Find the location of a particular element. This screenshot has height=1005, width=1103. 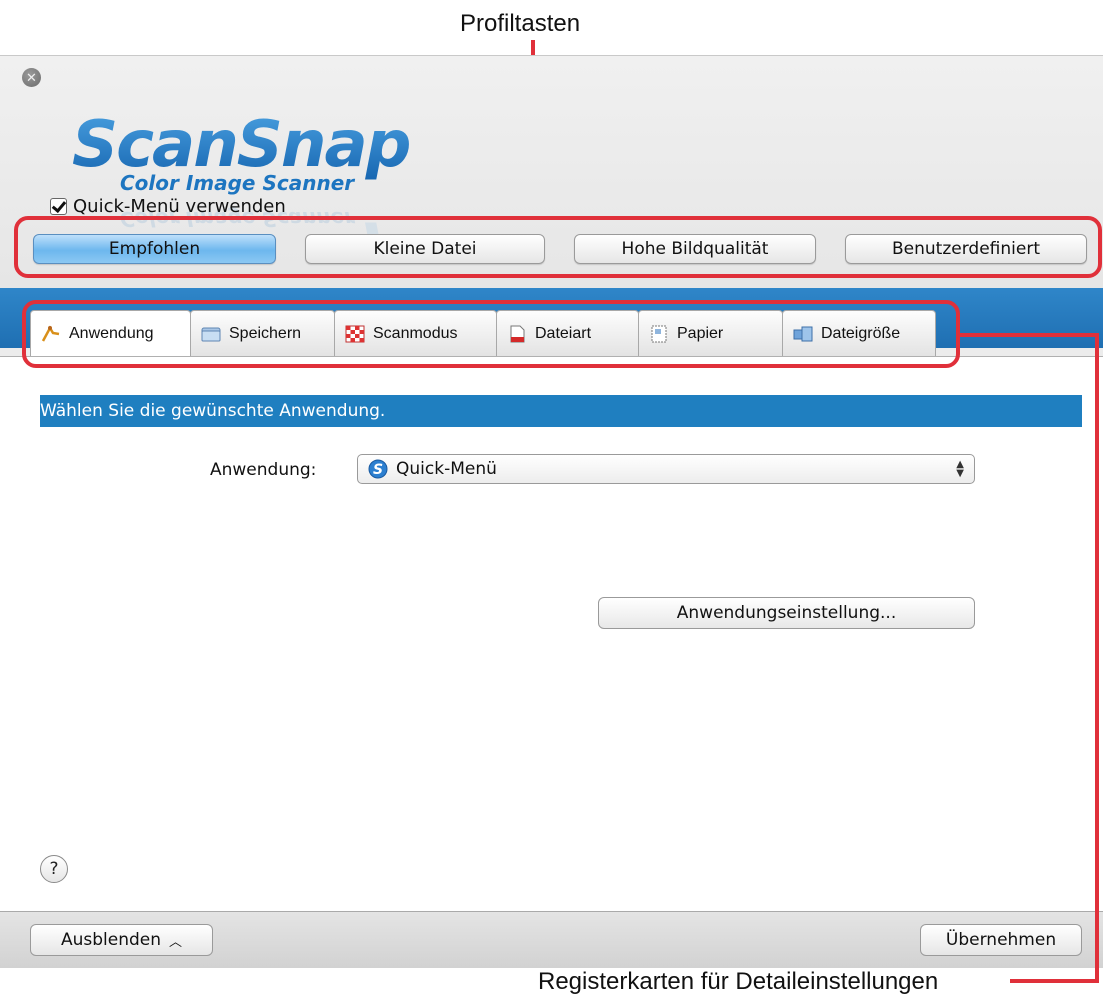

application-select: S Quick-Menü ▲ ▼ is located at coordinates (666, 469).